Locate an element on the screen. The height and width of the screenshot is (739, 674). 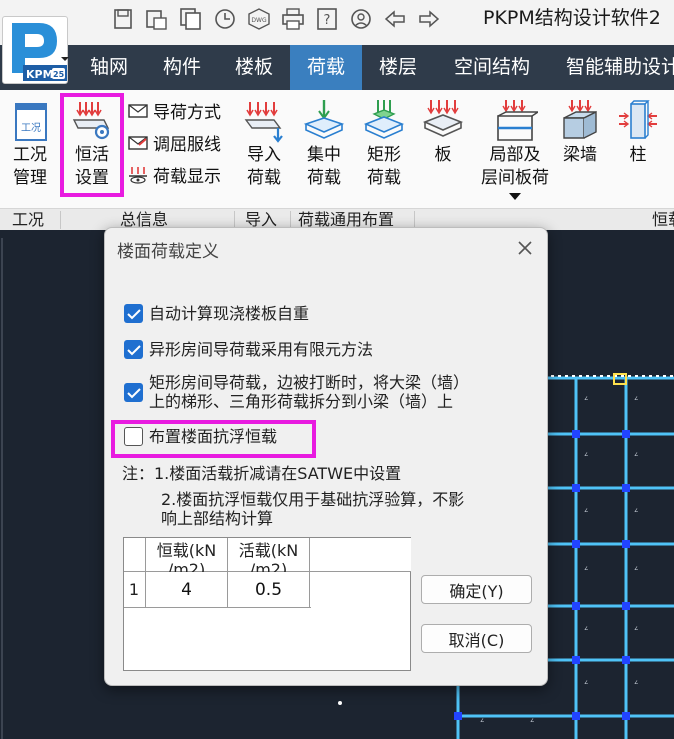
close-button is located at coordinates (525, 248).